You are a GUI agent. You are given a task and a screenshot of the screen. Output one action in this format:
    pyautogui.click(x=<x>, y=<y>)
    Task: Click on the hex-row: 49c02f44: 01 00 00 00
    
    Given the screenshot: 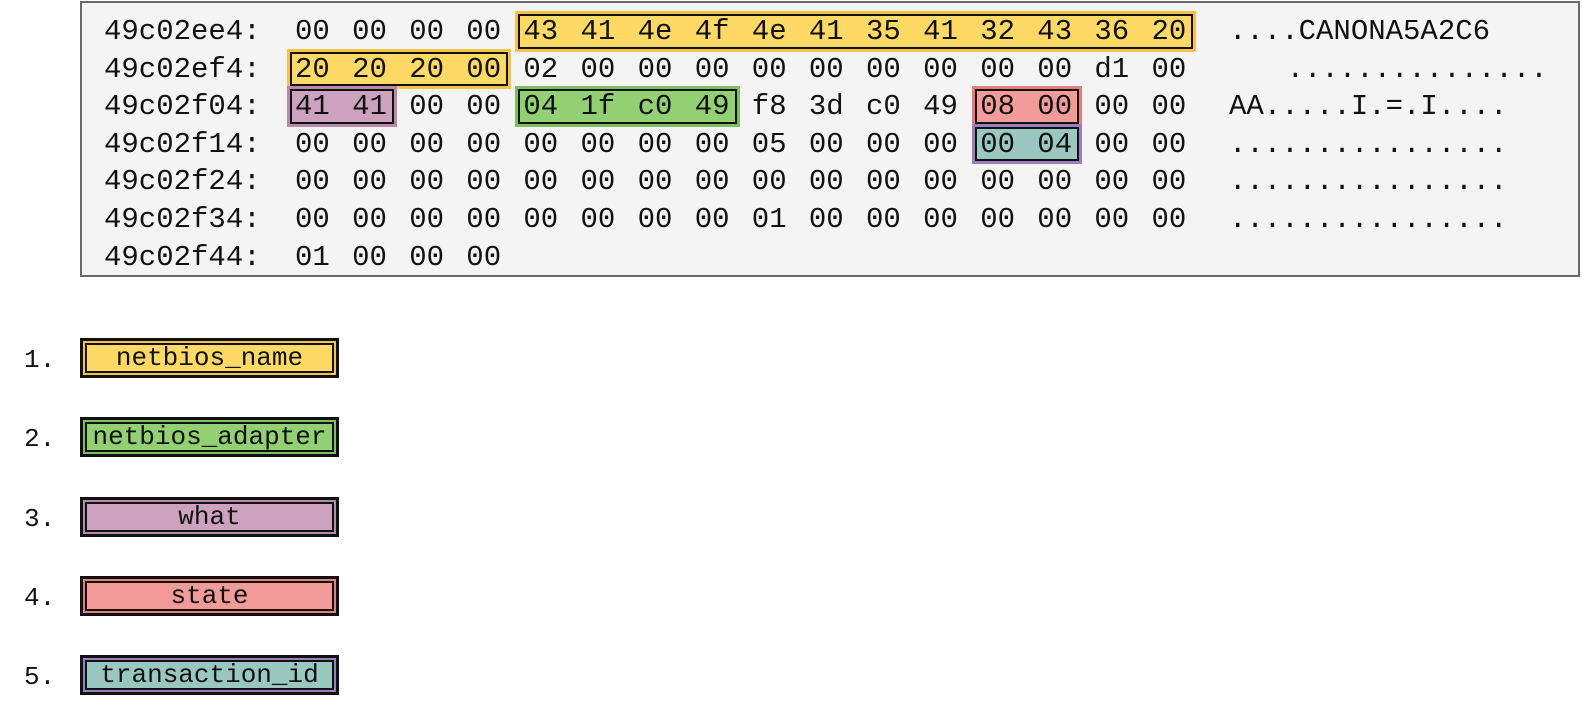 What is the action you would take?
    pyautogui.click(x=830, y=258)
    